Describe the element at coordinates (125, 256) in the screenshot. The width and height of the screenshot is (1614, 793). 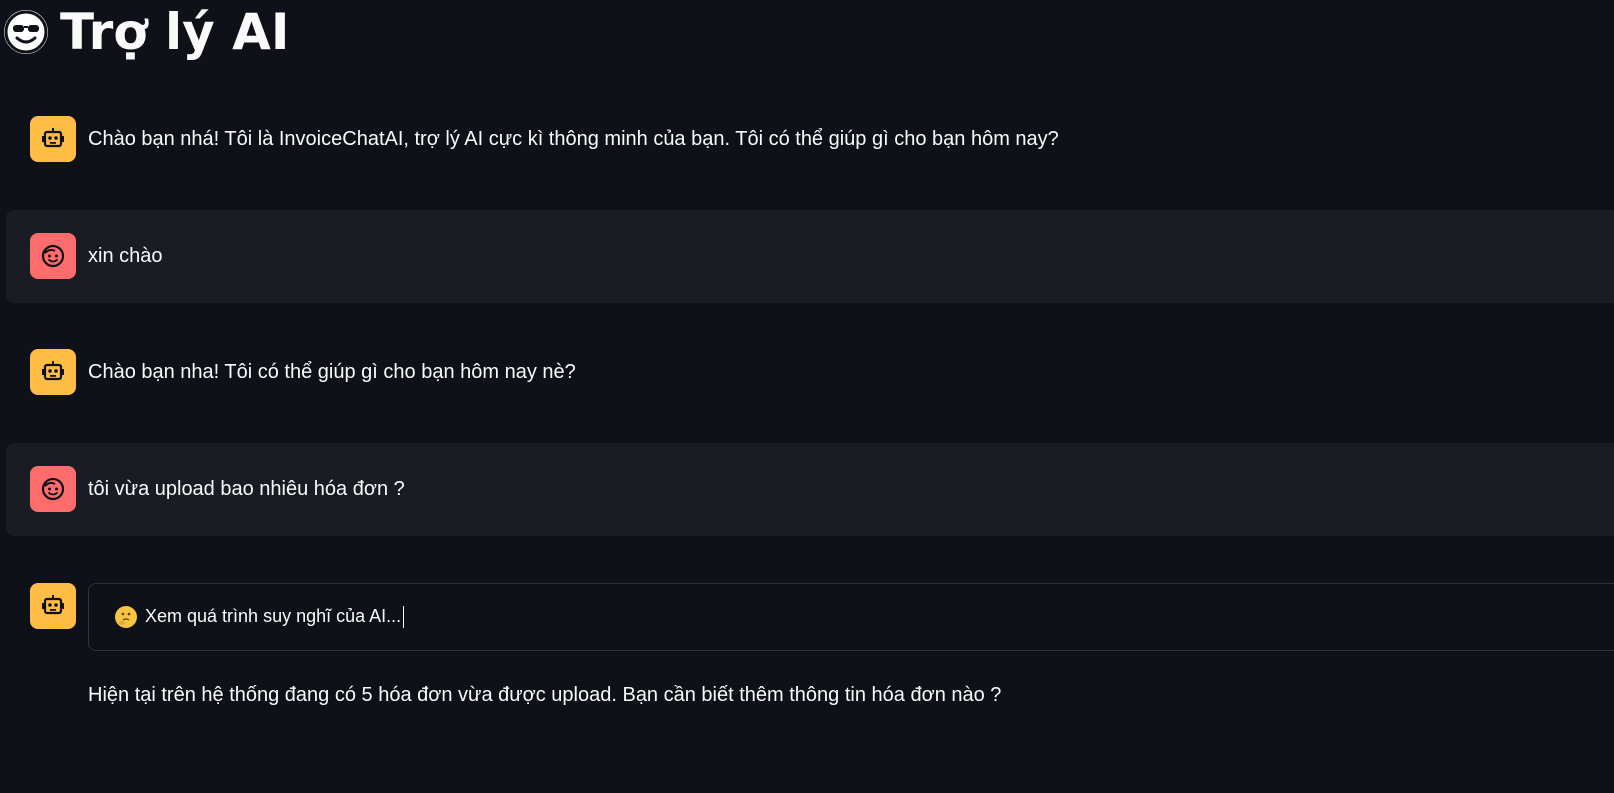
I see `message-text: xin chào` at that location.